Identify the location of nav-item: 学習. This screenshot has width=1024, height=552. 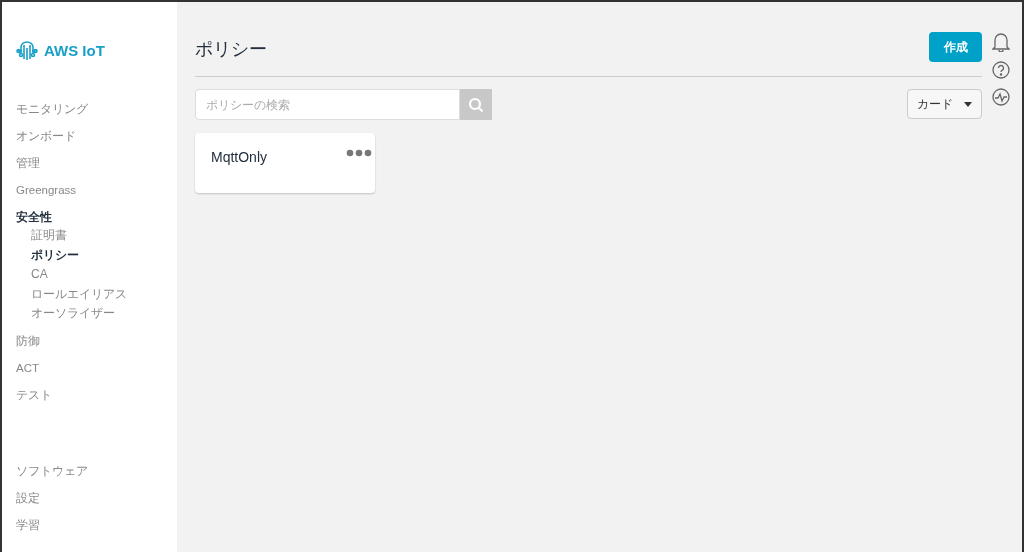
(28, 525).